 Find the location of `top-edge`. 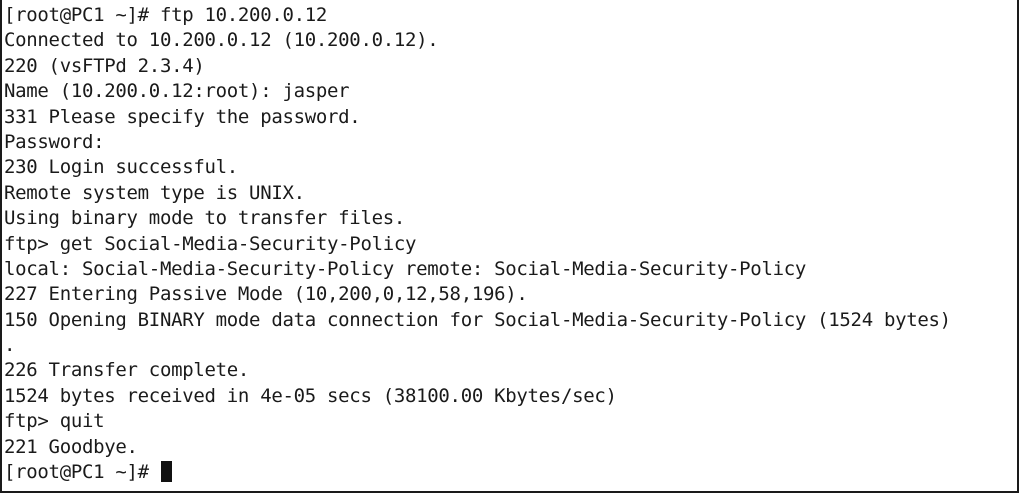

top-edge is located at coordinates (509, 1).